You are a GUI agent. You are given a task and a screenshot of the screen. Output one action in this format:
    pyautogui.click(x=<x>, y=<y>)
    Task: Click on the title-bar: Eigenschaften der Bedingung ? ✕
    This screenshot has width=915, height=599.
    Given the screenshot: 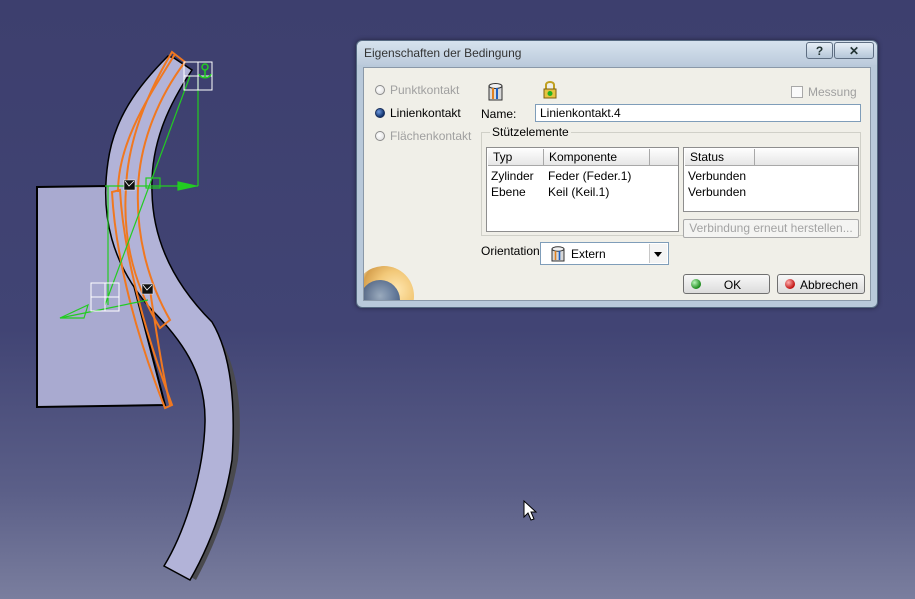 What is the action you would take?
    pyautogui.click(x=617, y=53)
    